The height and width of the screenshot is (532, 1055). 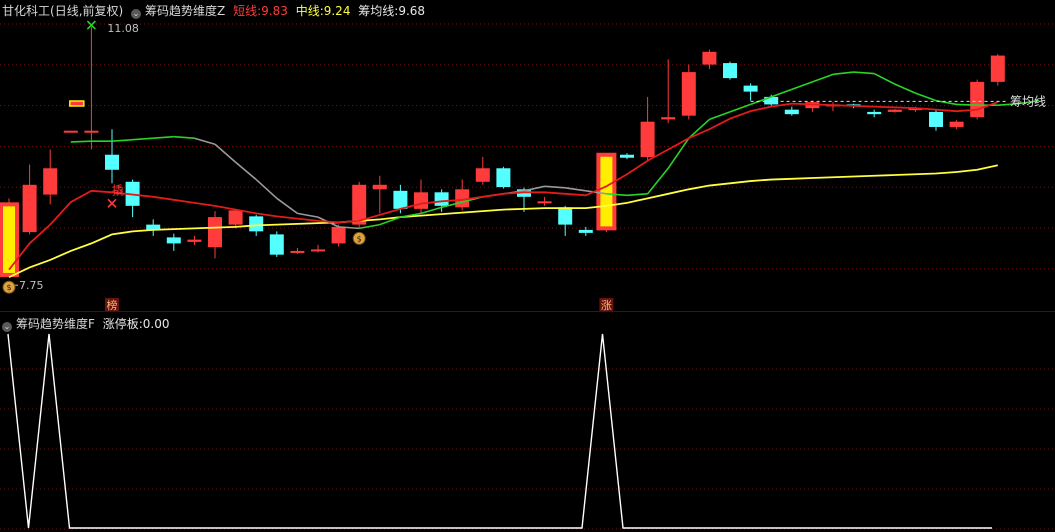 What do you see at coordinates (378, 11) in the screenshot?
I see `chip-avg-label: 筹均线:` at bounding box center [378, 11].